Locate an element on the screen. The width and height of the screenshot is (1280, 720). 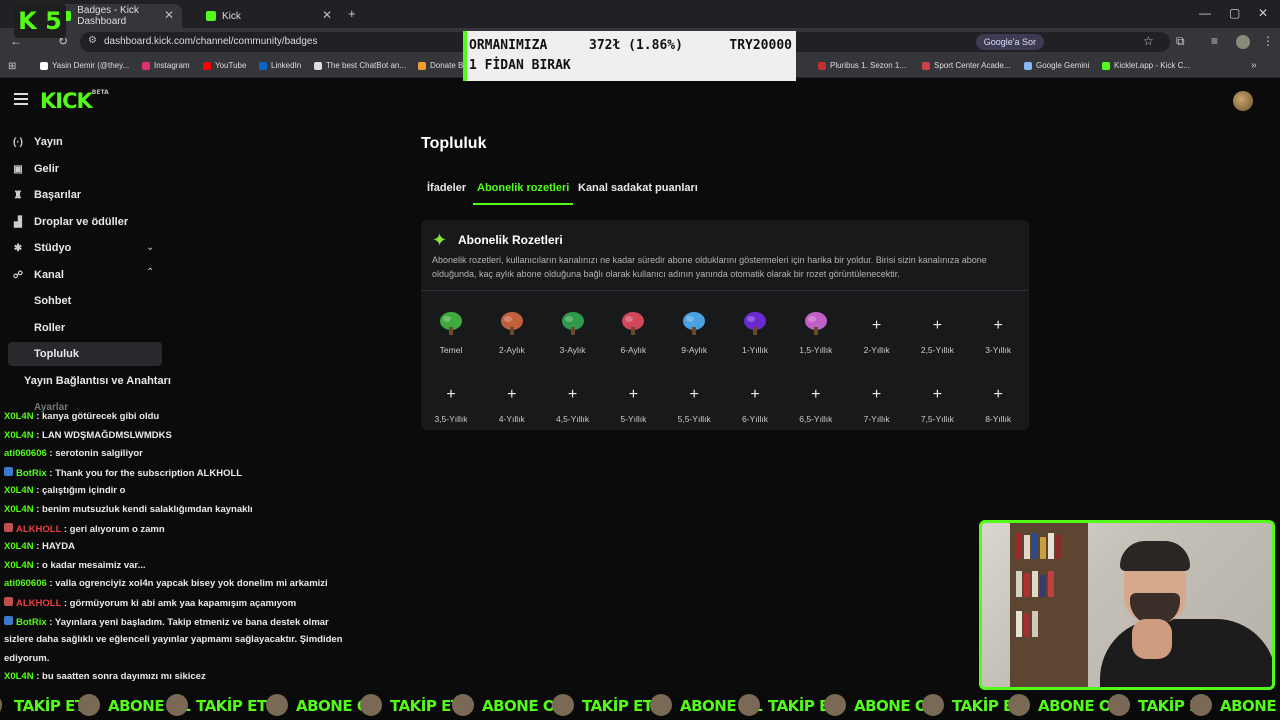
google-ask-button: Google'a Sor is located at coordinates (1009, 42).